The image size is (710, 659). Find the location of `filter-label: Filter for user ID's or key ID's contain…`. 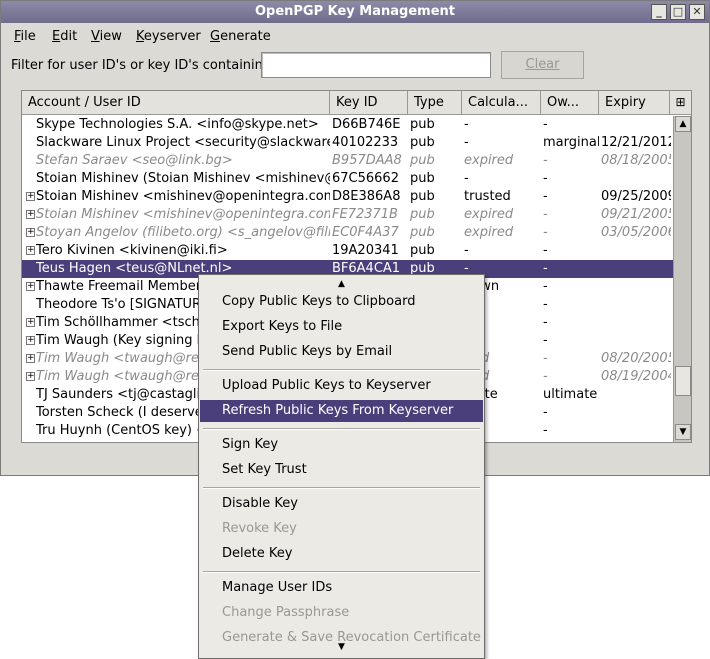

filter-label: Filter for user ID's or key ID's contain… is located at coordinates (143, 65).